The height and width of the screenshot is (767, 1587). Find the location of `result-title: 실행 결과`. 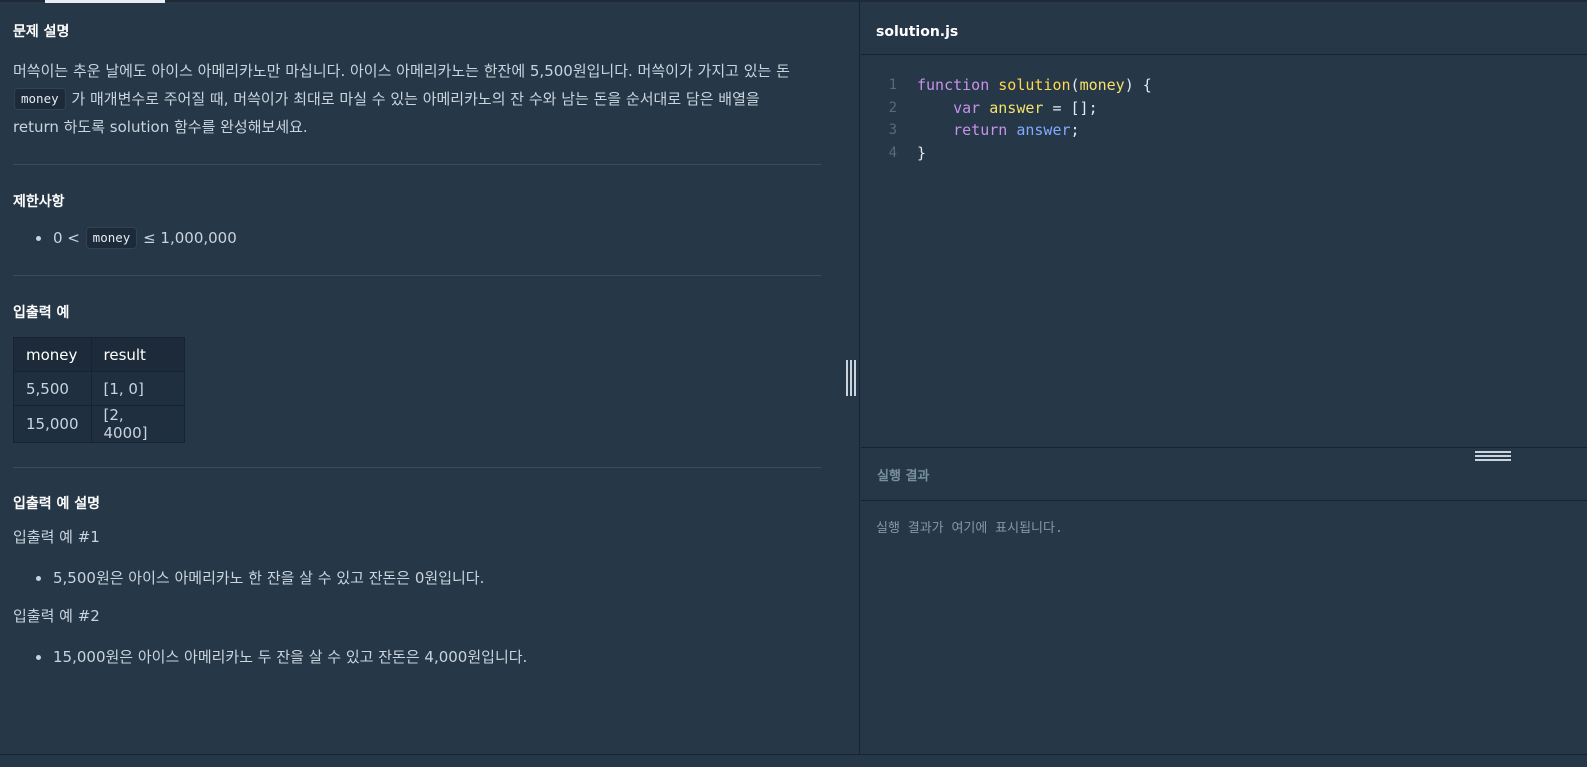

result-title: 실행 결과 is located at coordinates (903, 476).